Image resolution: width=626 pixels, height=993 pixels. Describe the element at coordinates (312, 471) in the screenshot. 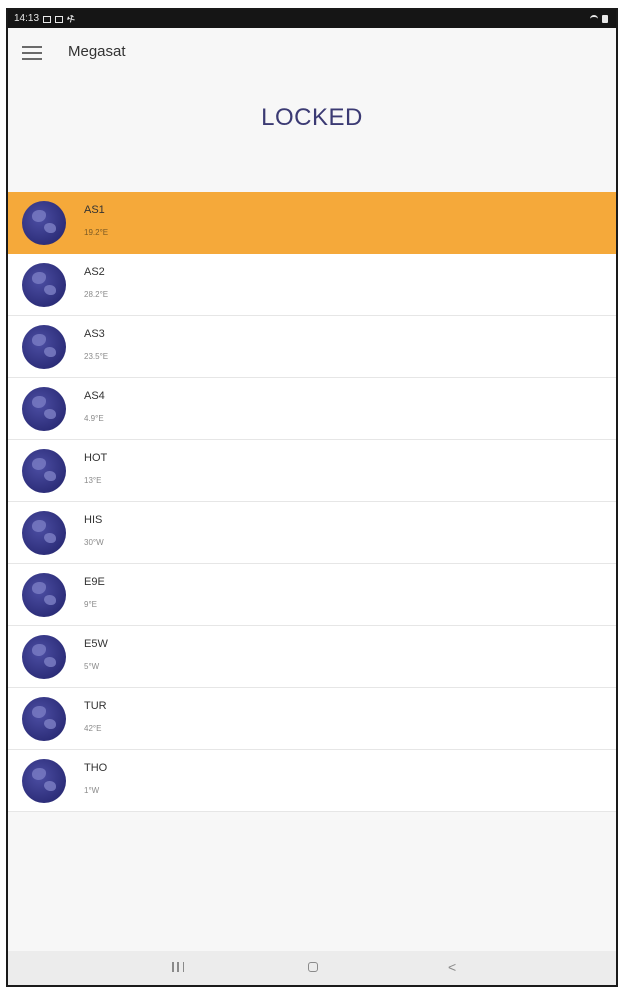

I see `satellite-list-item: HOT 13°E` at that location.